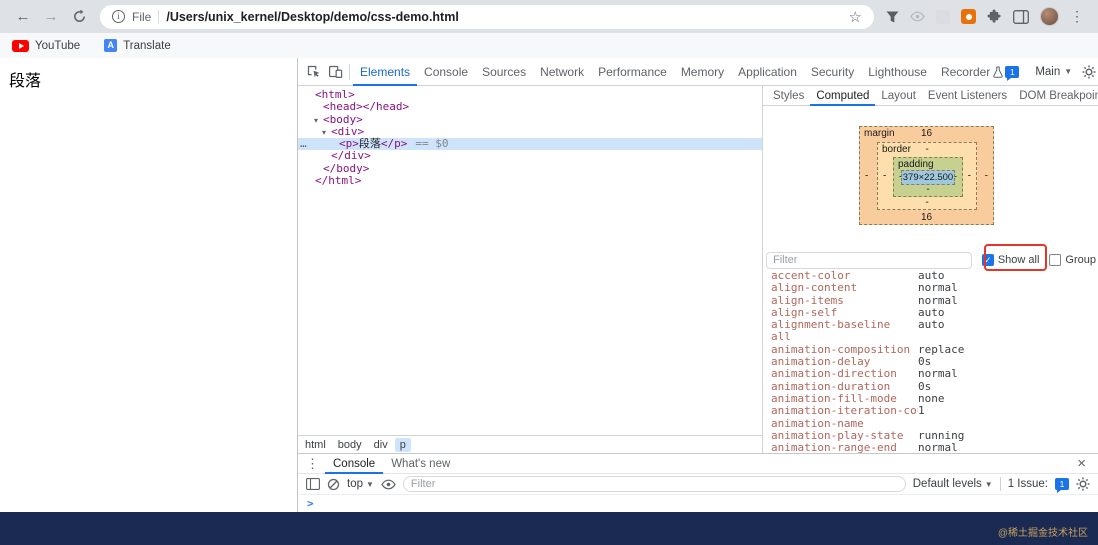  What do you see at coordinates (987, 260) in the screenshot?
I see `checkbox-checked-icon: ✓` at bounding box center [987, 260].